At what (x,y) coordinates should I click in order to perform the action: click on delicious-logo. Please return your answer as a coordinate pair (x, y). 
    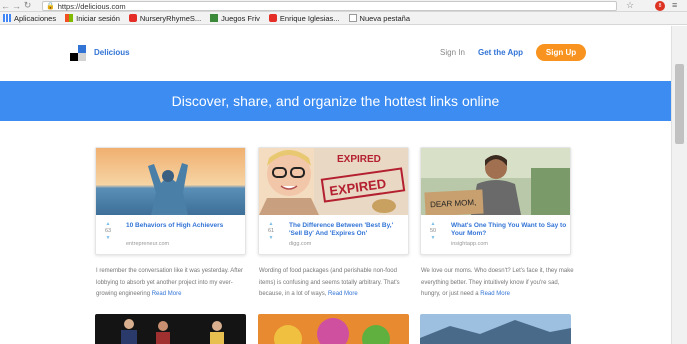
    Looking at the image, I should click on (78, 53).